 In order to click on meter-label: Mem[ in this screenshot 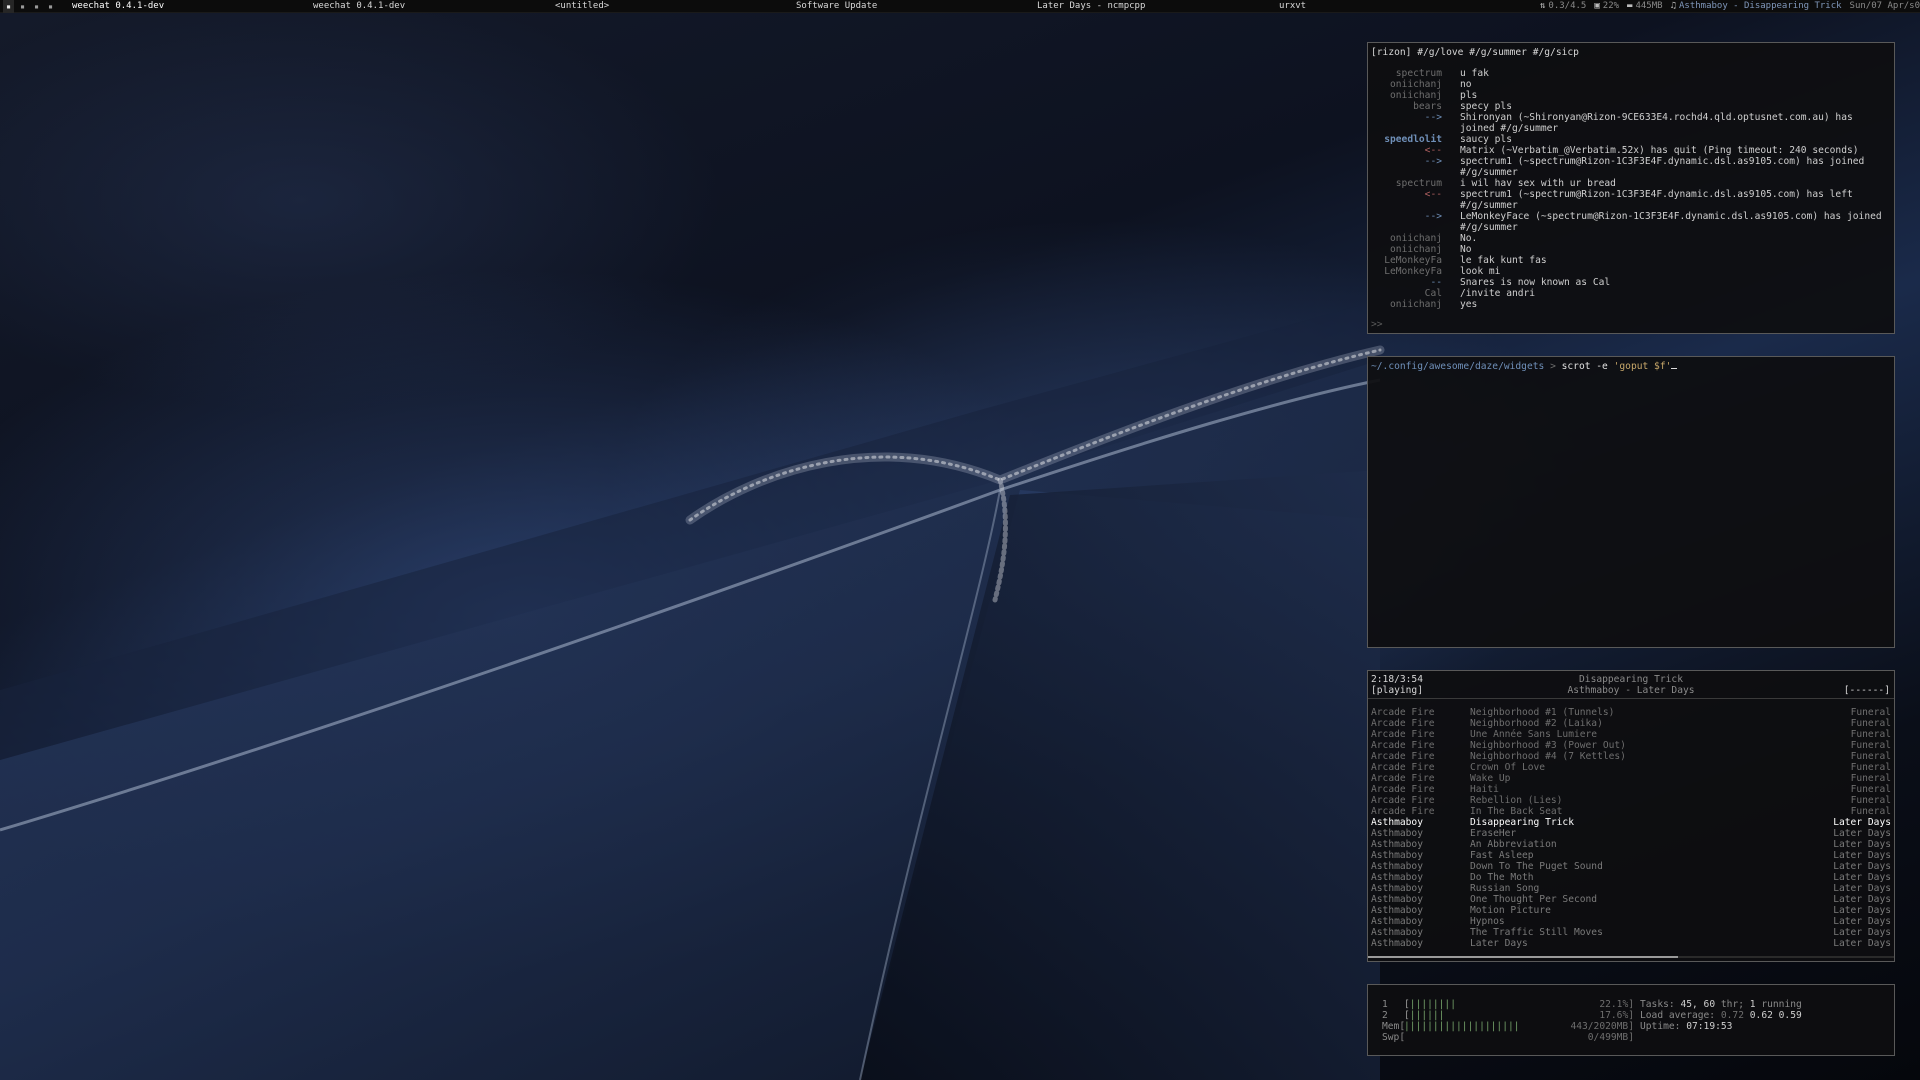, I will do `click(1394, 1026)`.